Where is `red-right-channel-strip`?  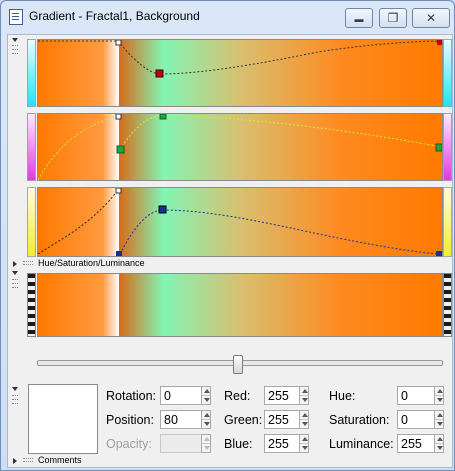
red-right-channel-strip is located at coordinates (447, 73).